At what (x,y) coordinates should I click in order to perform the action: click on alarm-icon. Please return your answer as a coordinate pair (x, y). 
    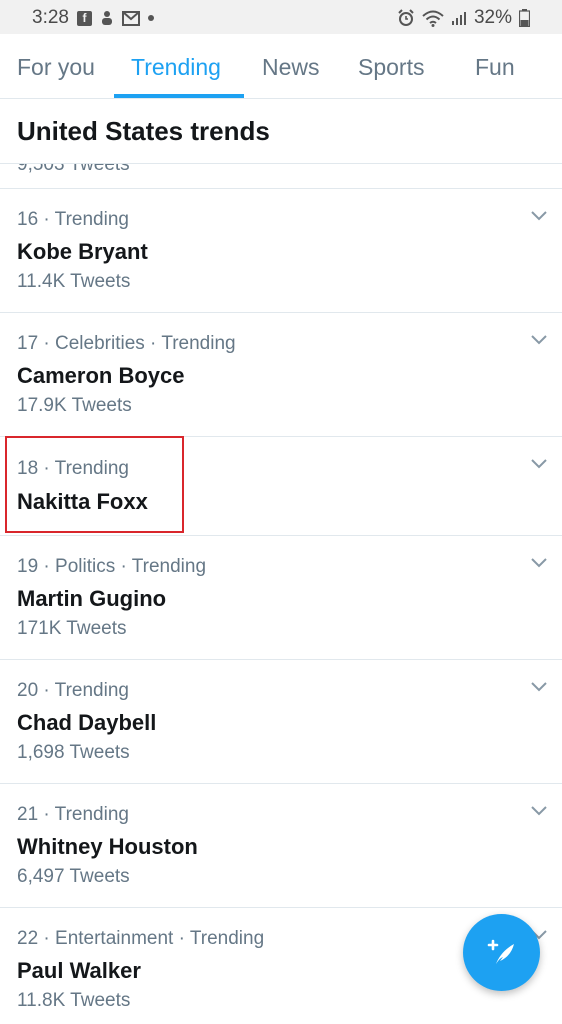
    Looking at the image, I should click on (406, 18).